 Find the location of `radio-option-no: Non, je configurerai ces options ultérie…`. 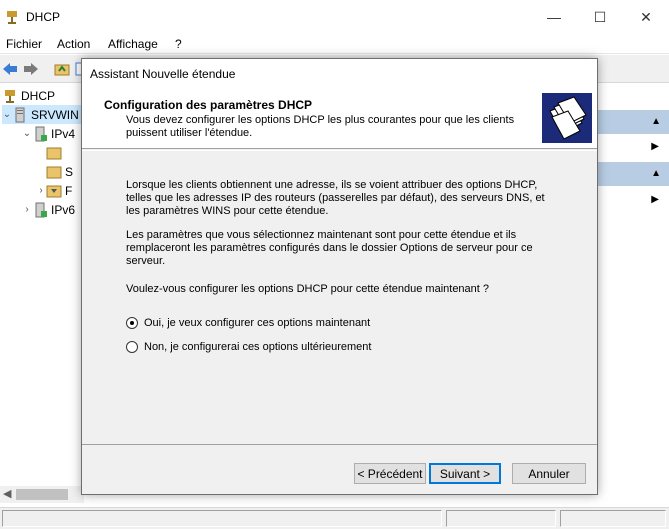

radio-option-no: Non, je configurerai ces options ultérie… is located at coordinates (248, 347).